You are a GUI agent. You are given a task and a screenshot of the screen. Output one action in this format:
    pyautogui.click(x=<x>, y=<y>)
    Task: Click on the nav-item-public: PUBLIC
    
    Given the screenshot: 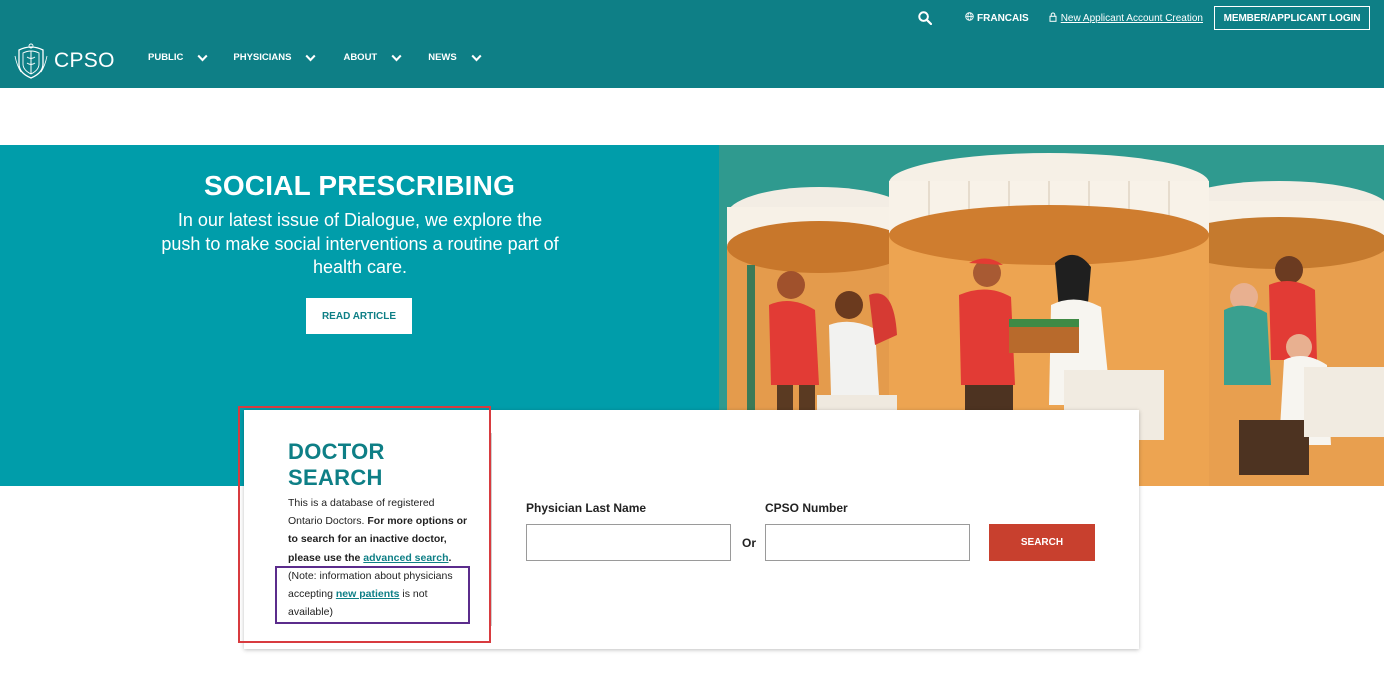 What is the action you would take?
    pyautogui.click(x=178, y=57)
    